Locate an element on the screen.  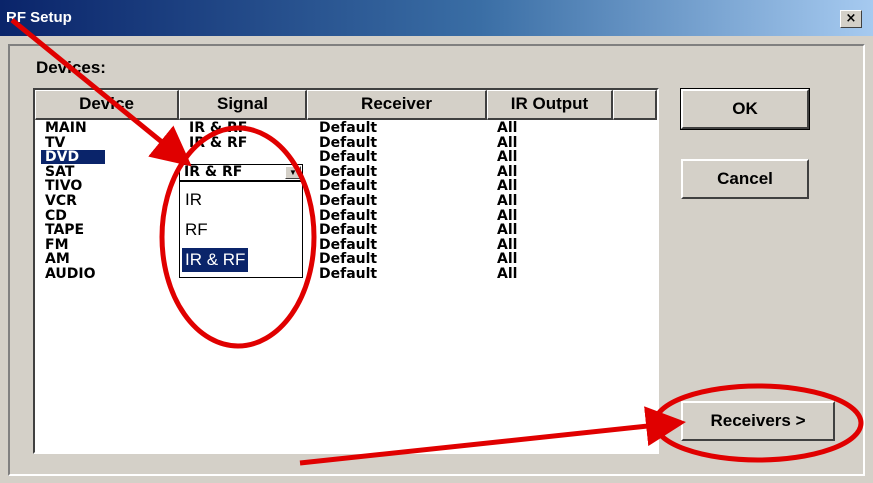
table-row: DVD Default All is located at coordinates (346, 157).